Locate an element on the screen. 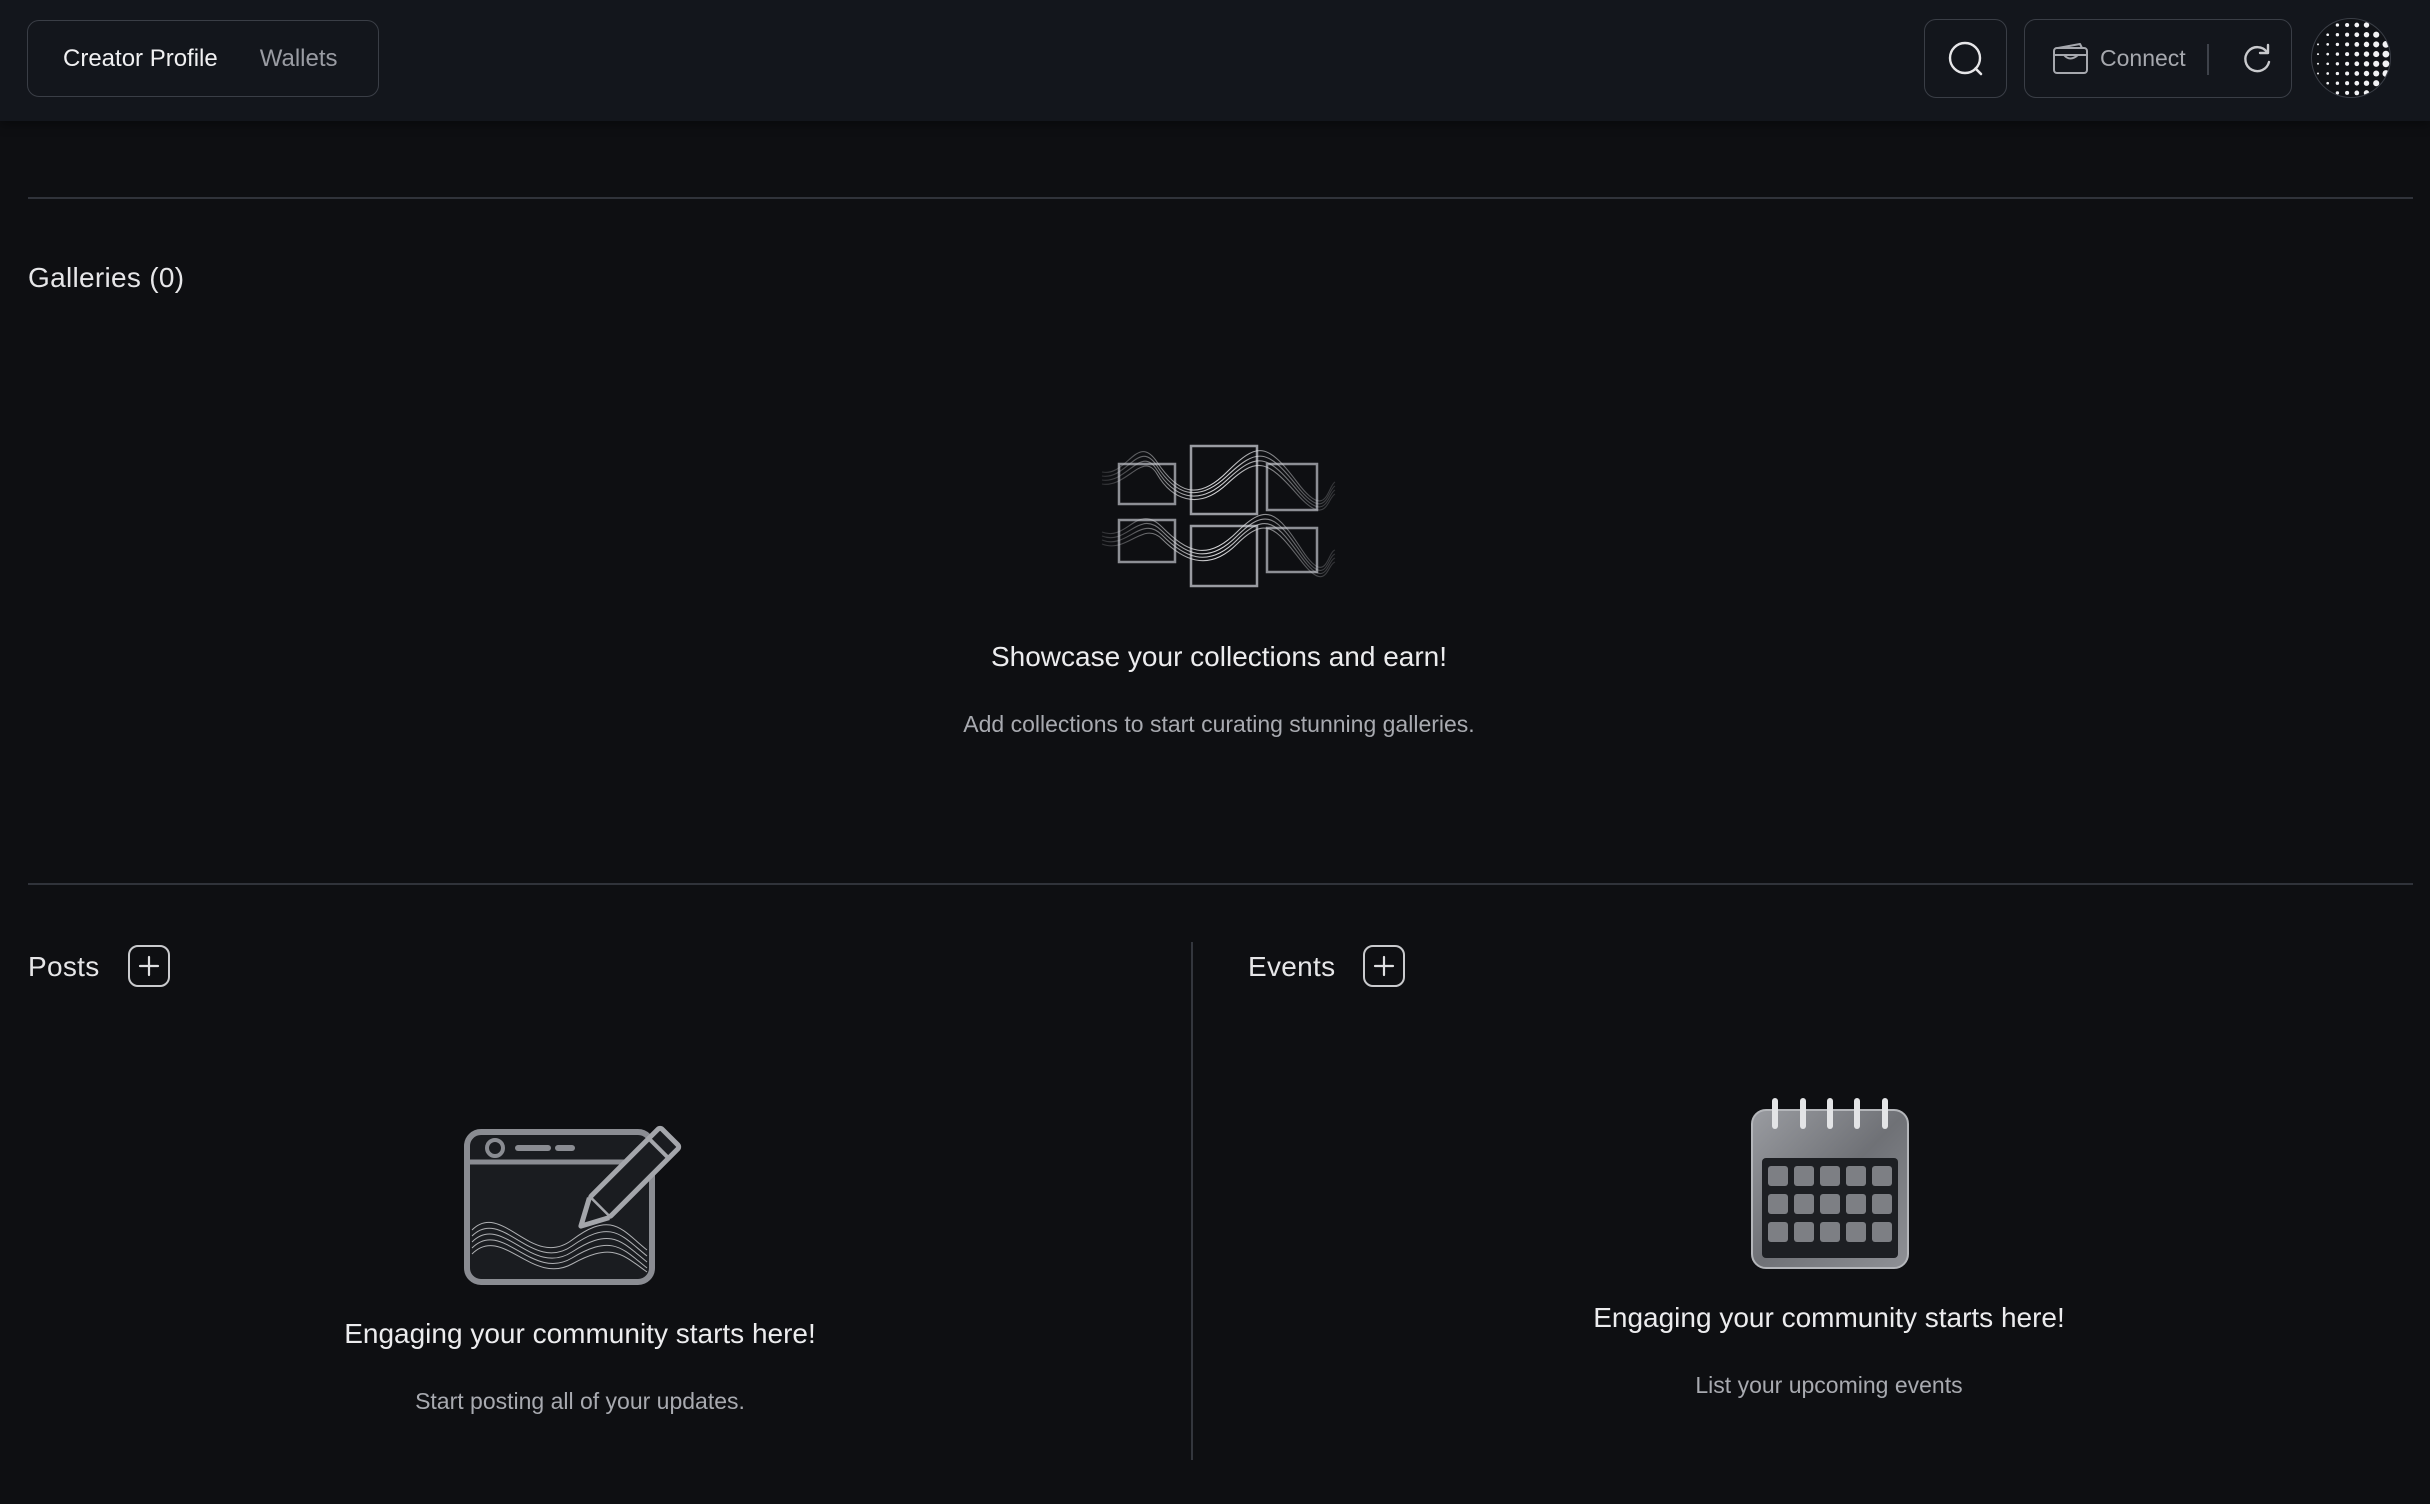  connect-group: Connect is located at coordinates (2158, 58).